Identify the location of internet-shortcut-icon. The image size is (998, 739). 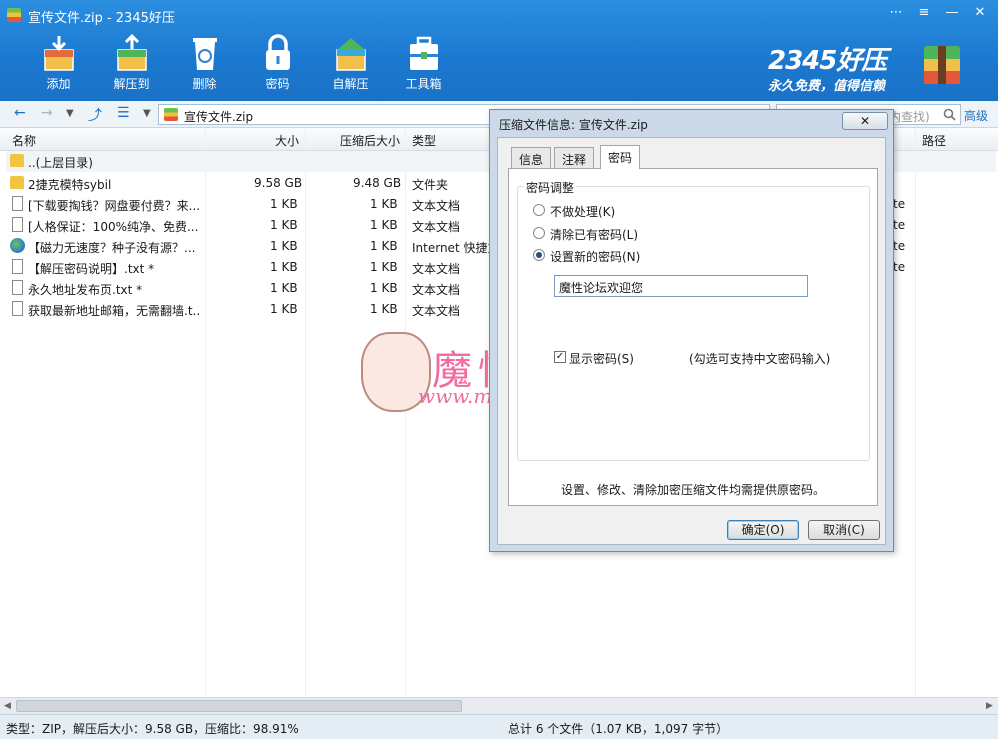
(17, 245).